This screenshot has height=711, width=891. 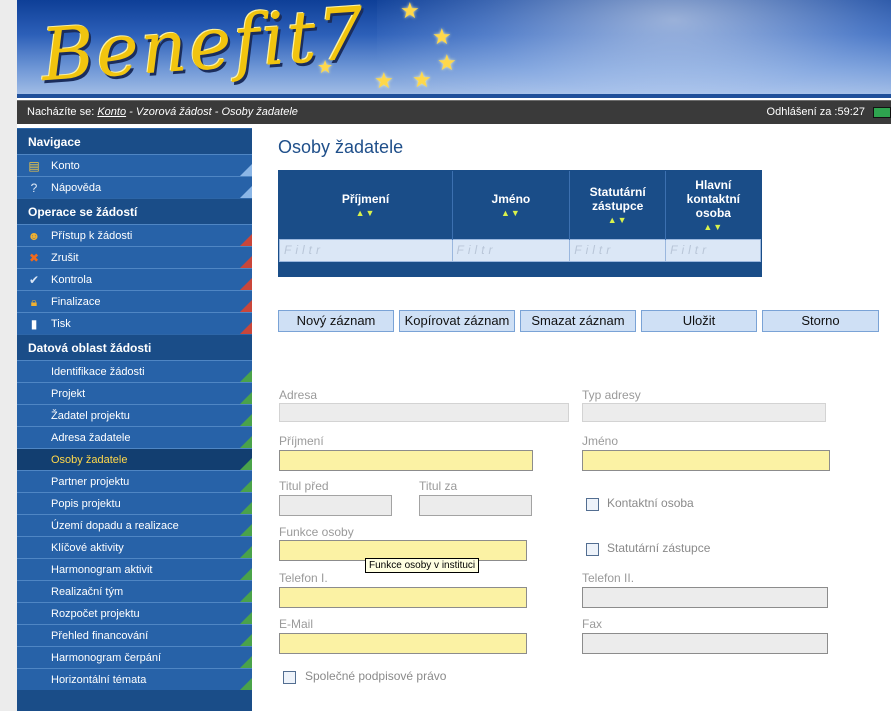 What do you see at coordinates (578, 321) in the screenshot?
I see `delete-record-button: Smazat záznam` at bounding box center [578, 321].